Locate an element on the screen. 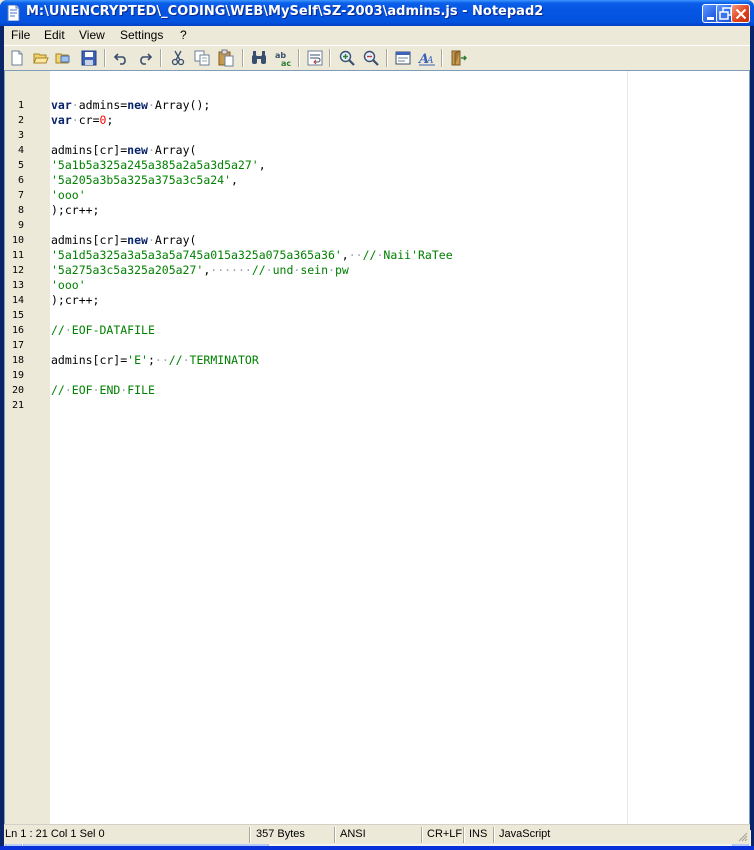 The height and width of the screenshot is (850, 754). zoom-in-icon is located at coordinates (347, 58).